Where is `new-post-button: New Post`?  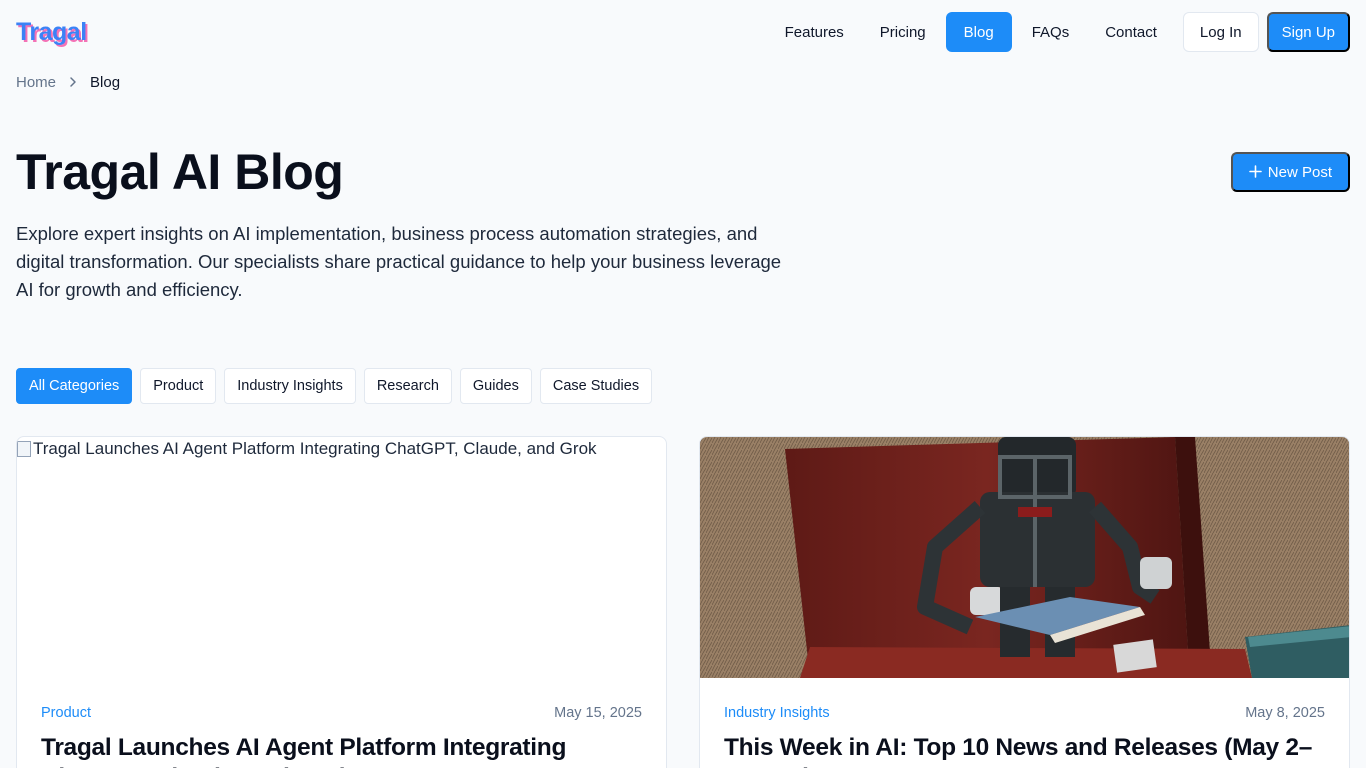 new-post-button: New Post is located at coordinates (1290, 172).